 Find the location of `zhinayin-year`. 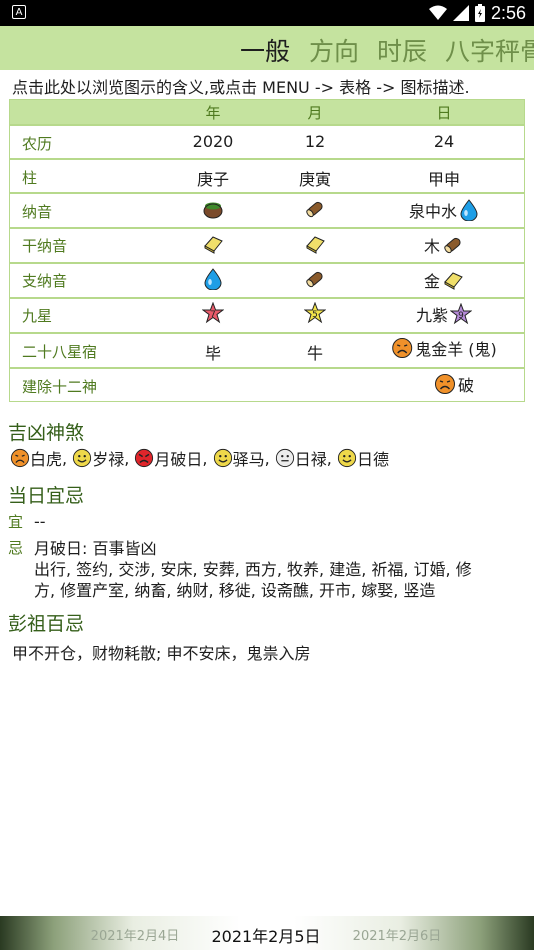

zhinayin-year is located at coordinates (213, 279).